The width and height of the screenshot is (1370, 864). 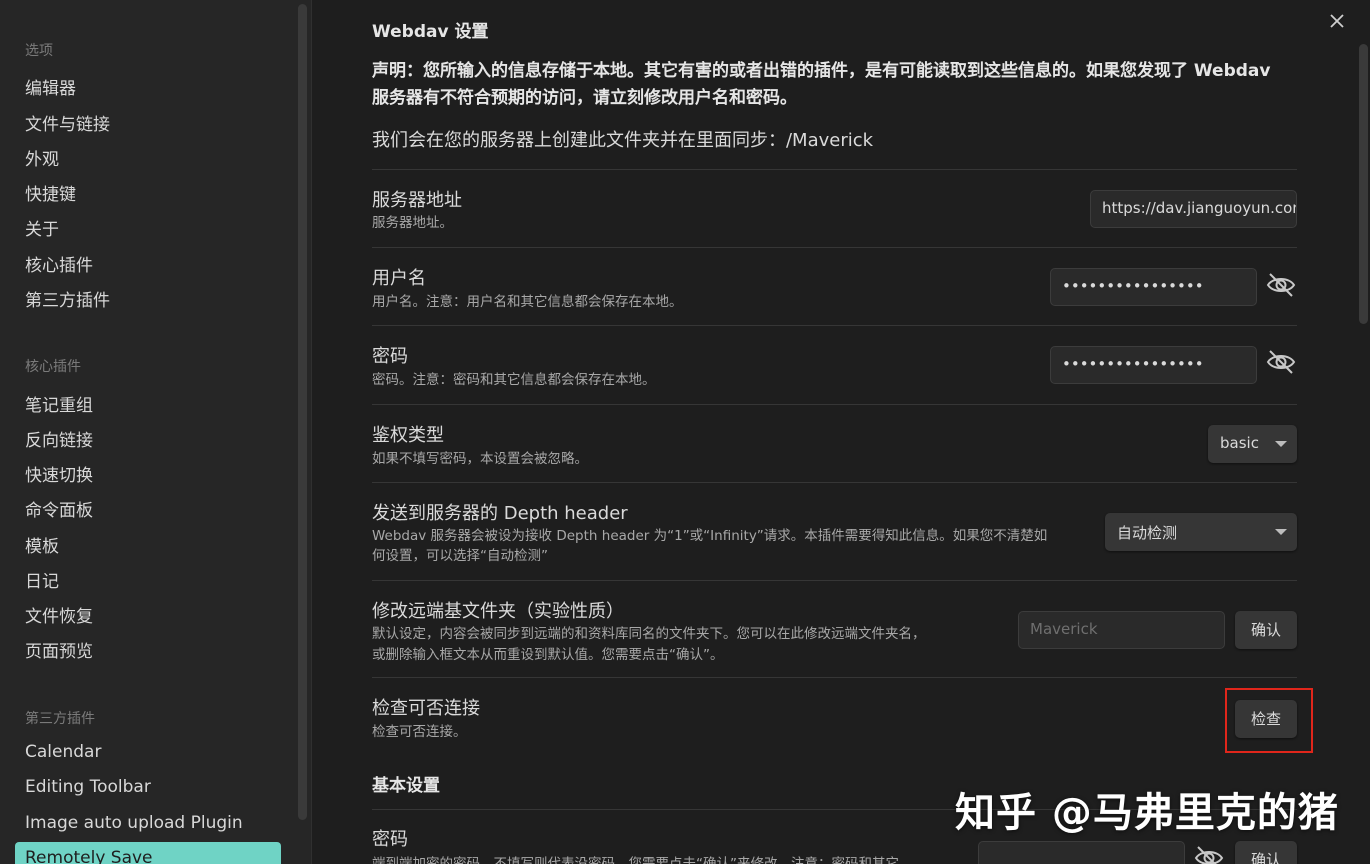 What do you see at coordinates (60, 719) in the screenshot?
I see `sidebar-section-community: 第三方插件` at bounding box center [60, 719].